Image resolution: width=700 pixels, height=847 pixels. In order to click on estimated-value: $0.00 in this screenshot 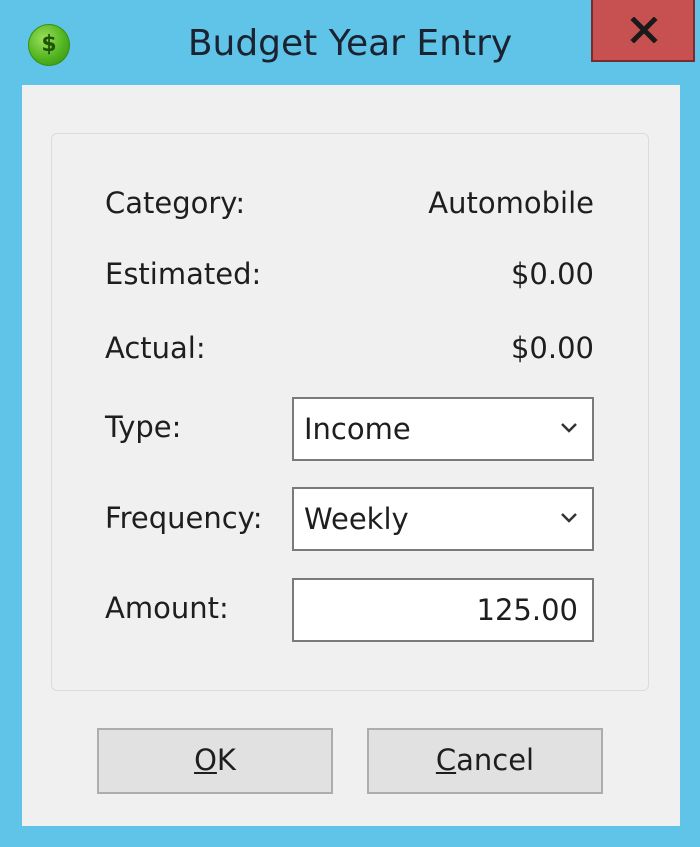, I will do `click(552, 274)`.